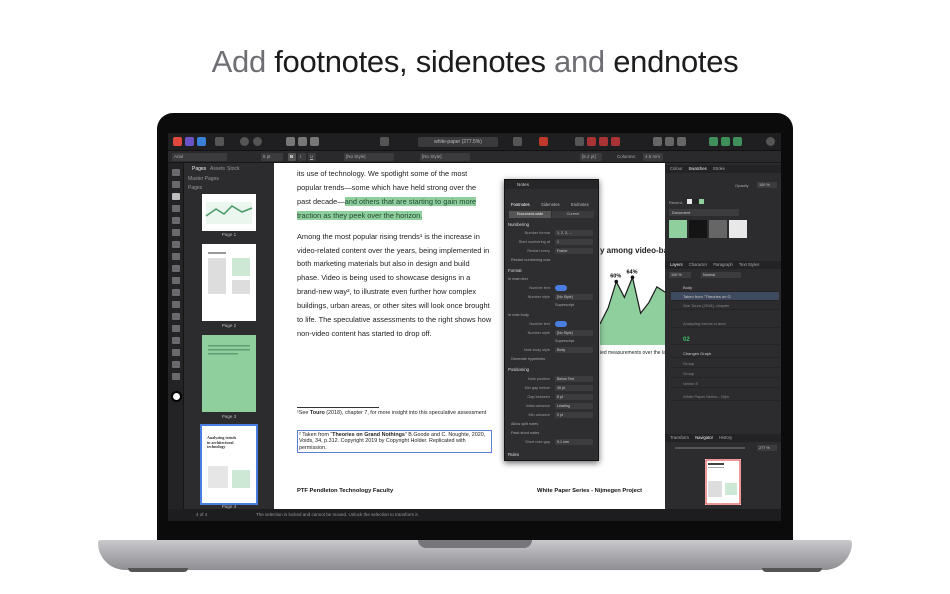 This screenshot has height=594, width=950. I want to click on preferences-icon, so click(257, 141).